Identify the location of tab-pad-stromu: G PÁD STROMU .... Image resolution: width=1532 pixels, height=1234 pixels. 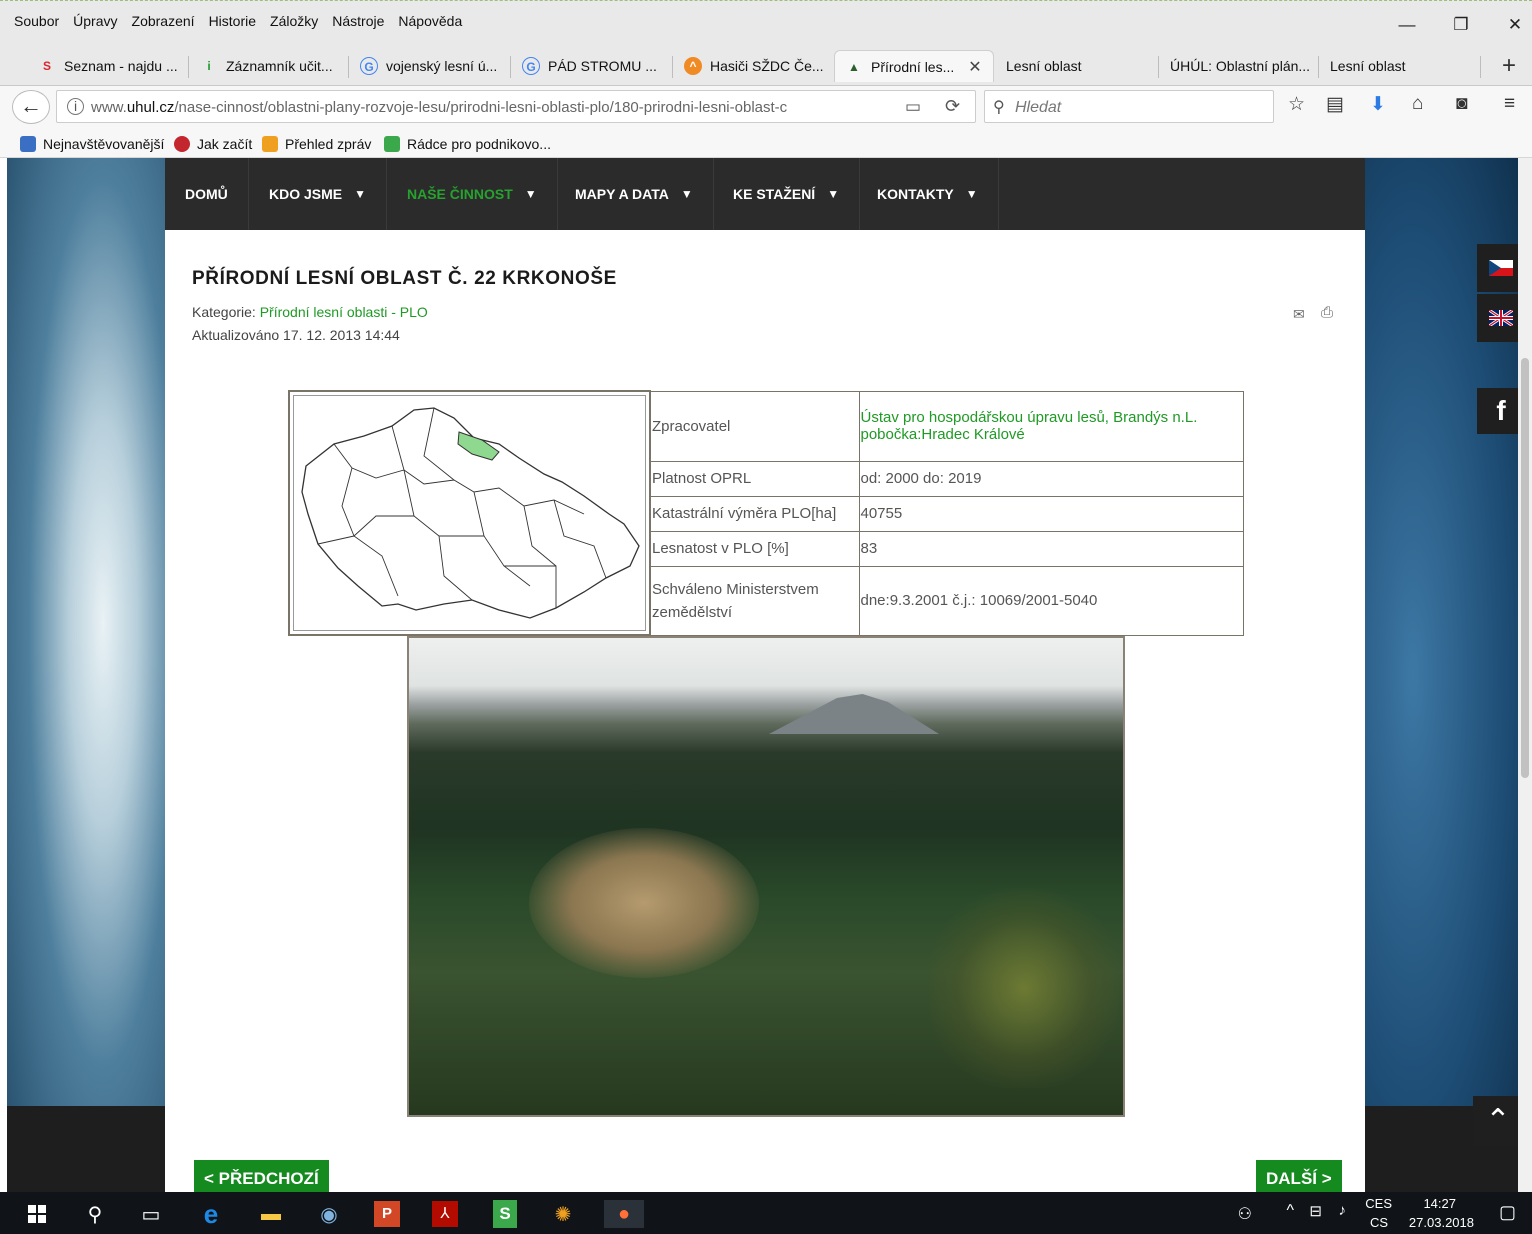
(592, 66).